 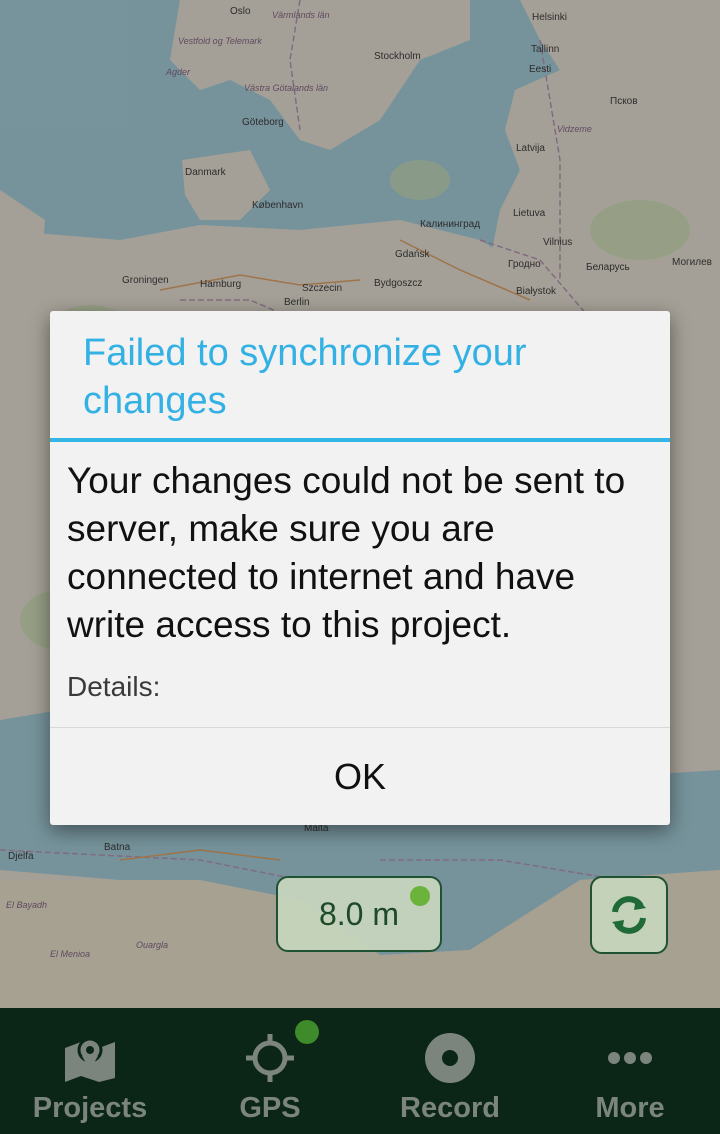 What do you see at coordinates (630, 1058) in the screenshot?
I see `more-dots-icon` at bounding box center [630, 1058].